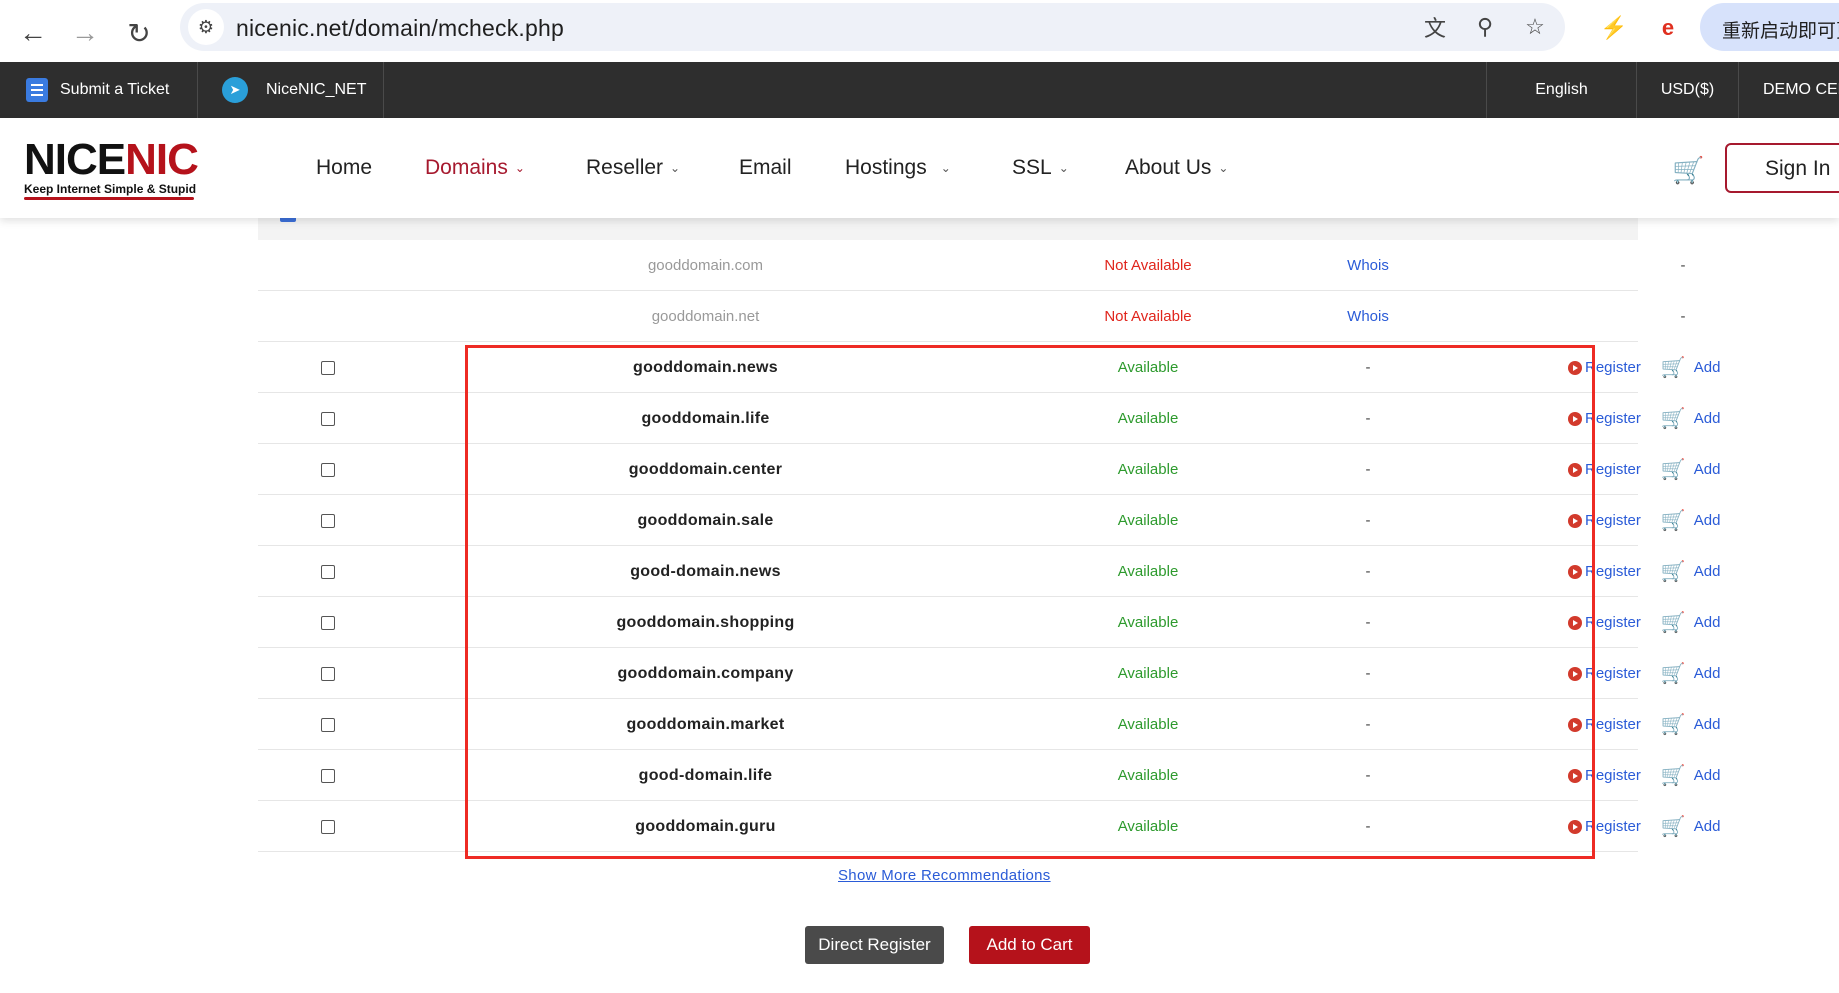 This screenshot has width=1839, height=993. Describe the element at coordinates (99, 90) in the screenshot. I see `submit-ticket-link: Submit a Ticket` at that location.